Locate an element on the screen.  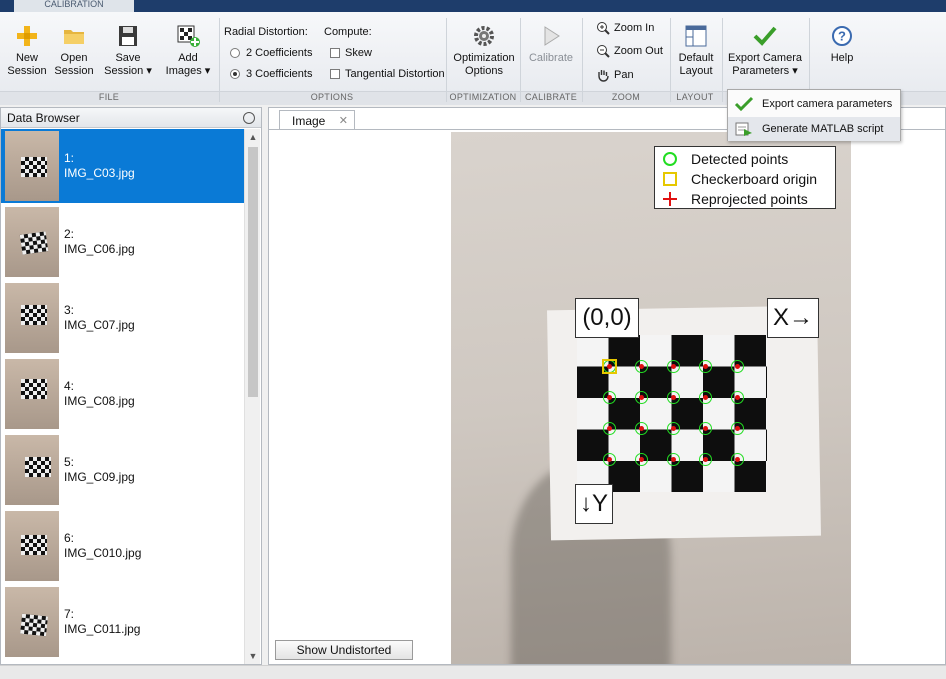
legend-detected: Detected points is located at coordinates (725, 159).